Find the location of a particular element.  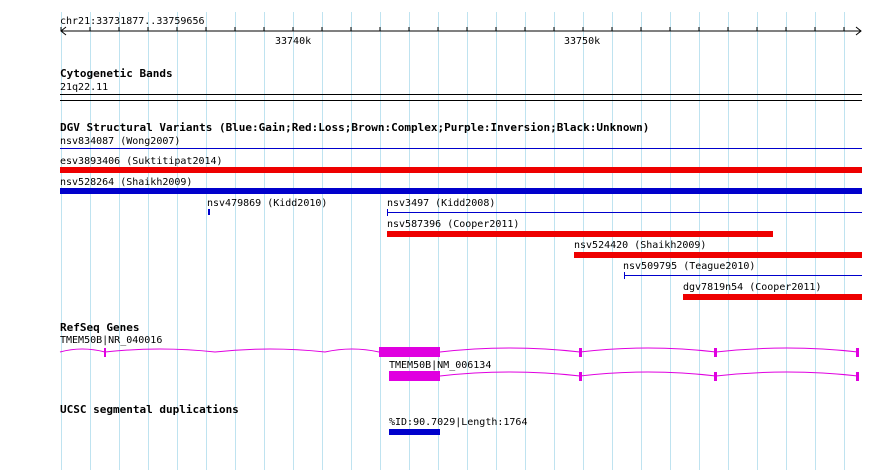

variant-label: dgv7819n54 (Cooper2011) is located at coordinates (752, 287).